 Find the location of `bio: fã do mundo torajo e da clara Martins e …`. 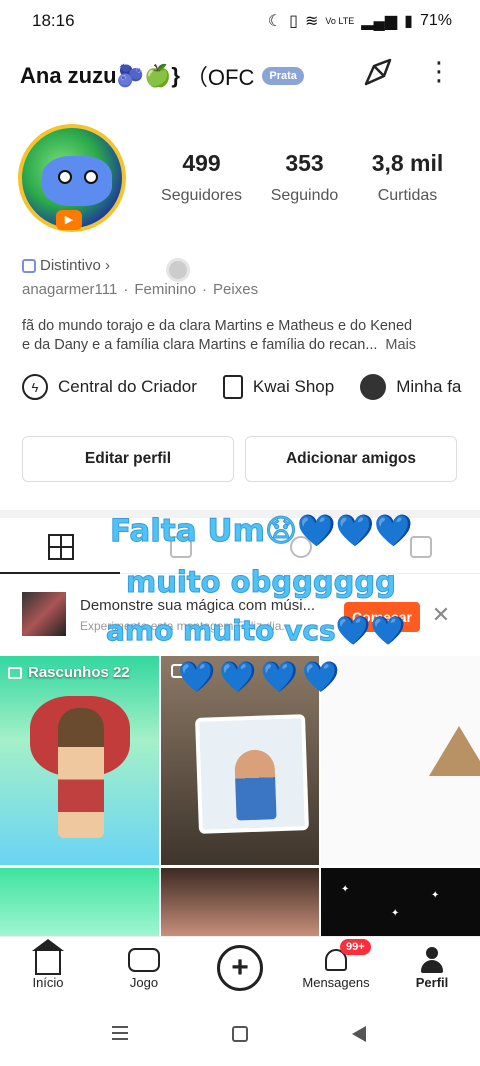

bio: fã do mundo torajo e da clara Martins e … is located at coordinates (242, 336).